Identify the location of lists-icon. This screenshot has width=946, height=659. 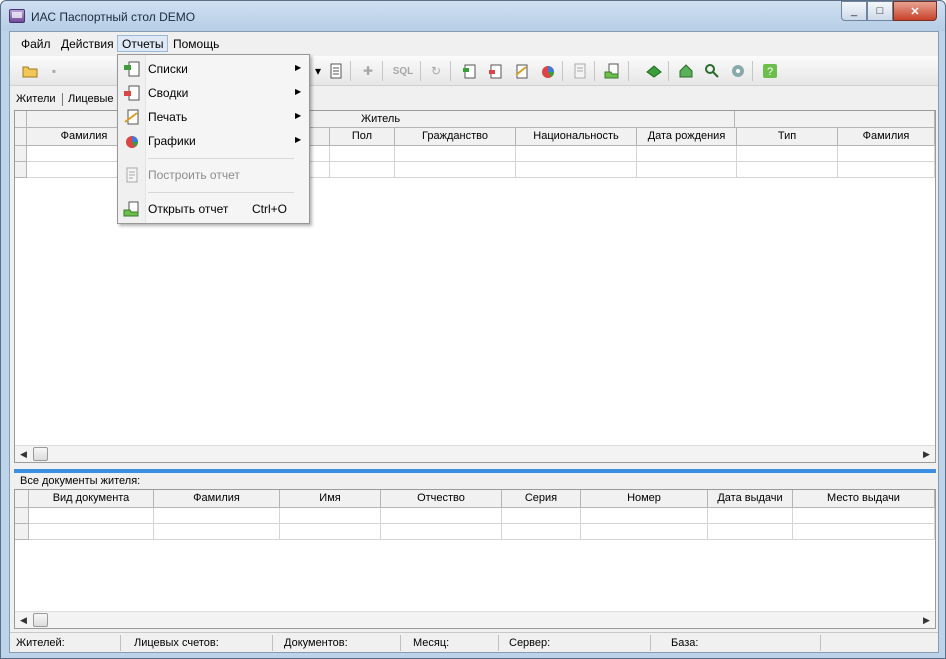
(132, 69).